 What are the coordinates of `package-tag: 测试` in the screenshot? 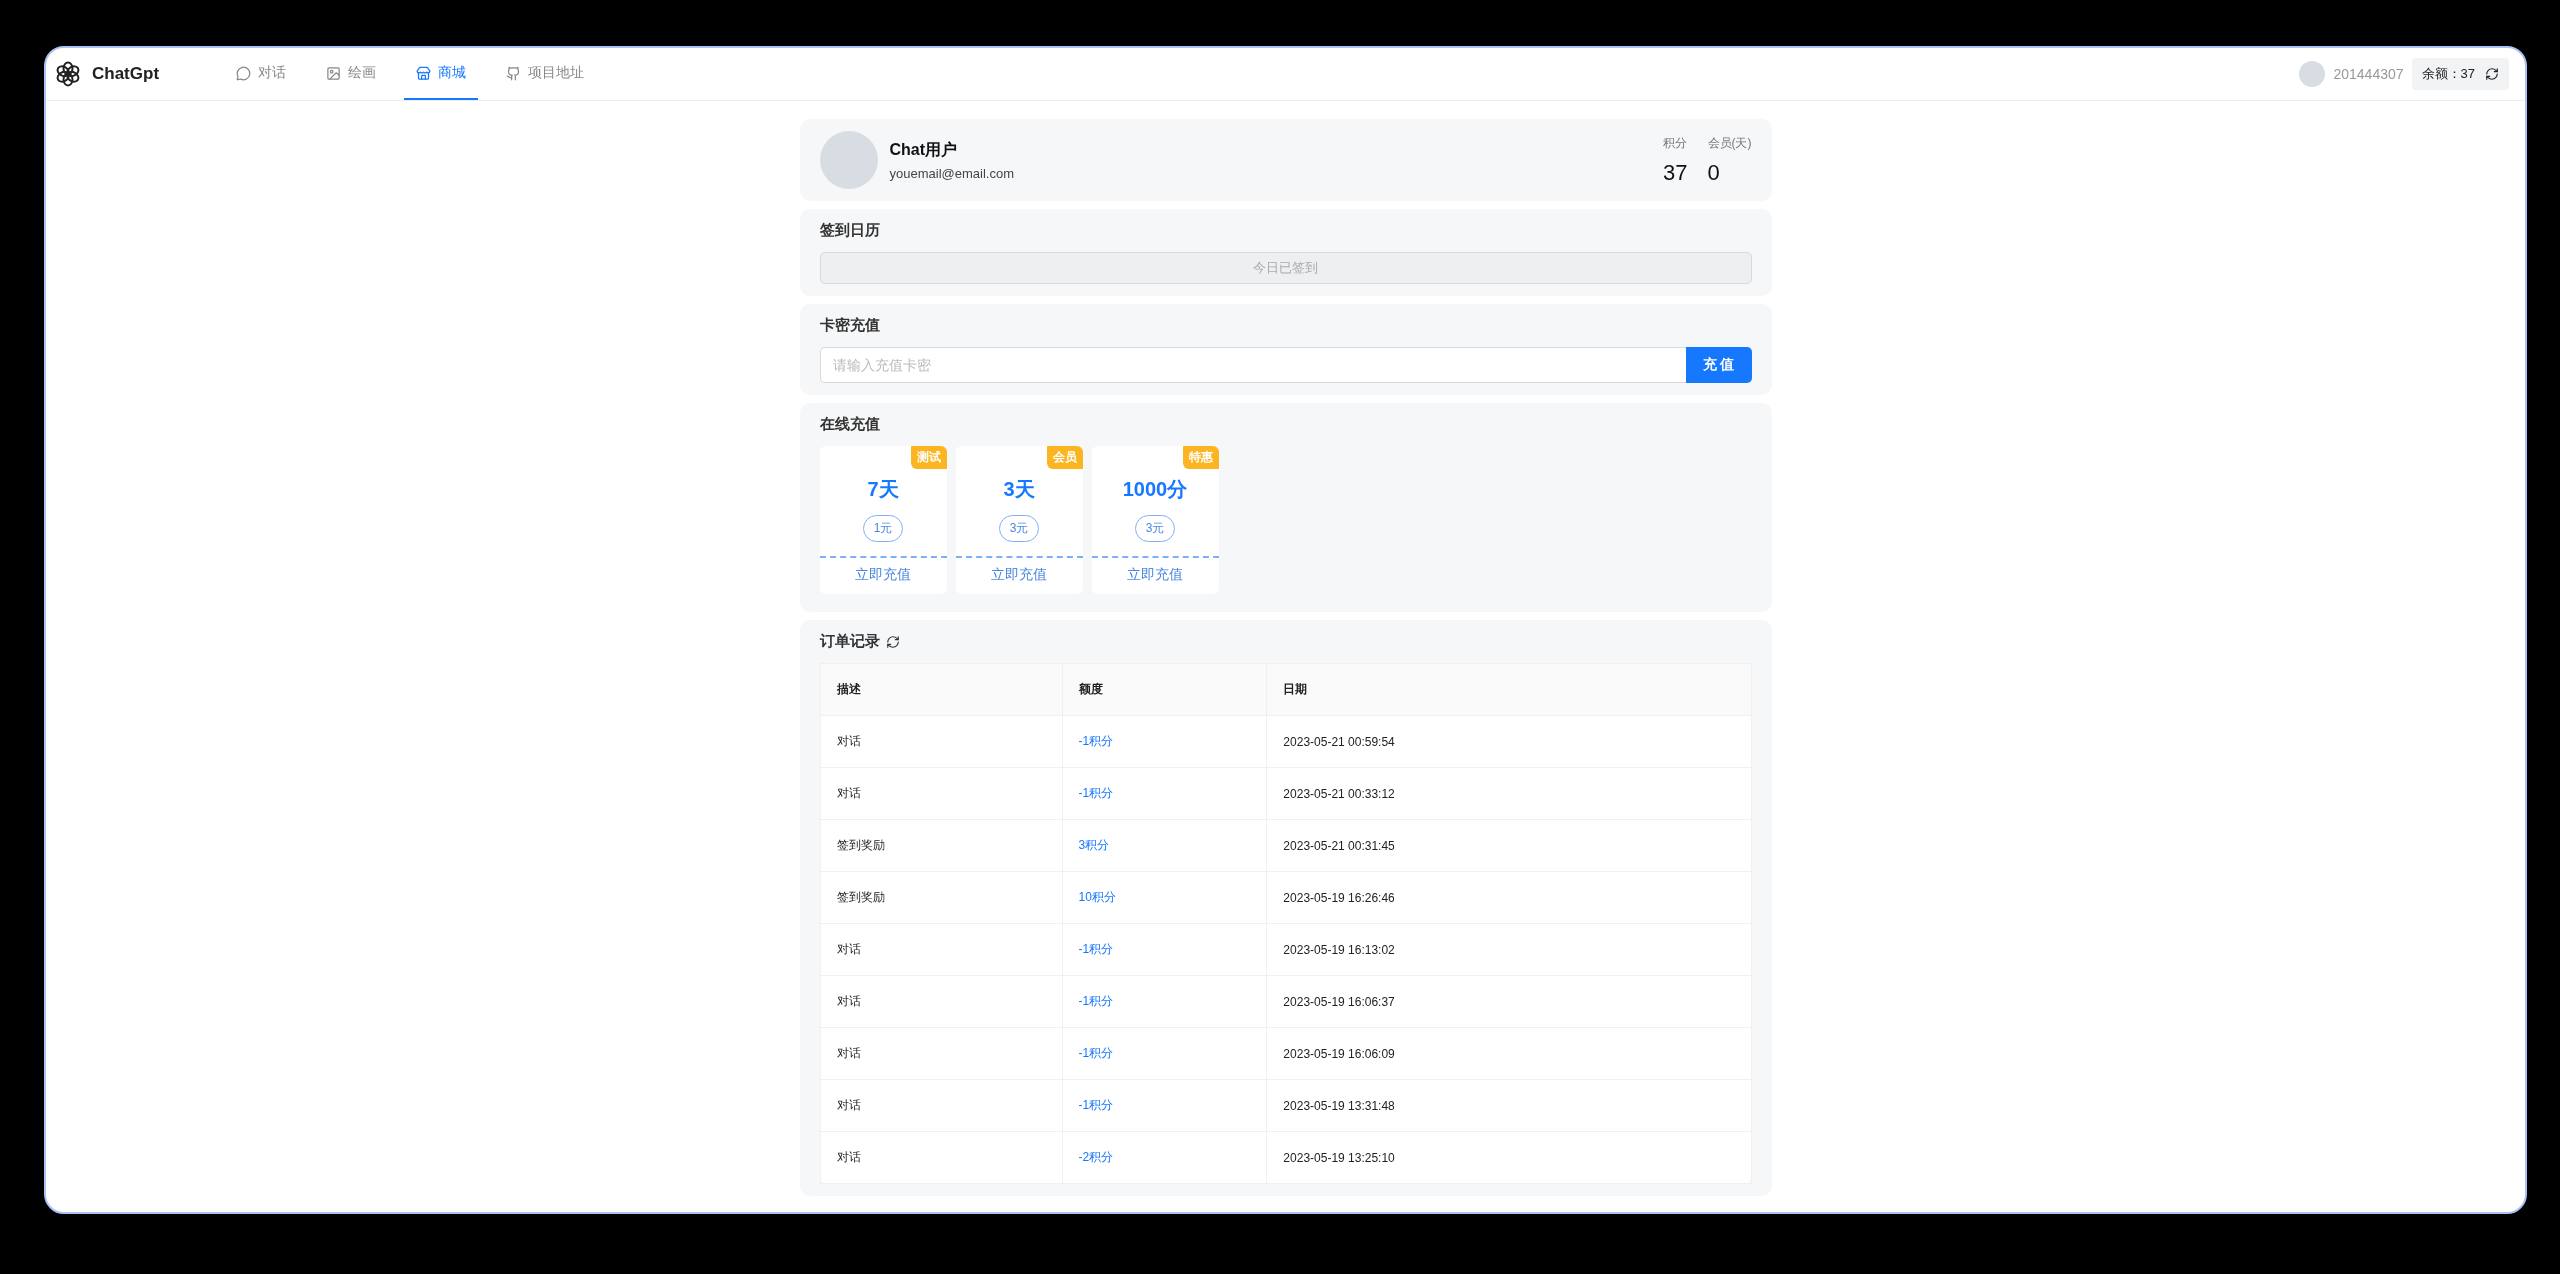 It's located at (928, 457).